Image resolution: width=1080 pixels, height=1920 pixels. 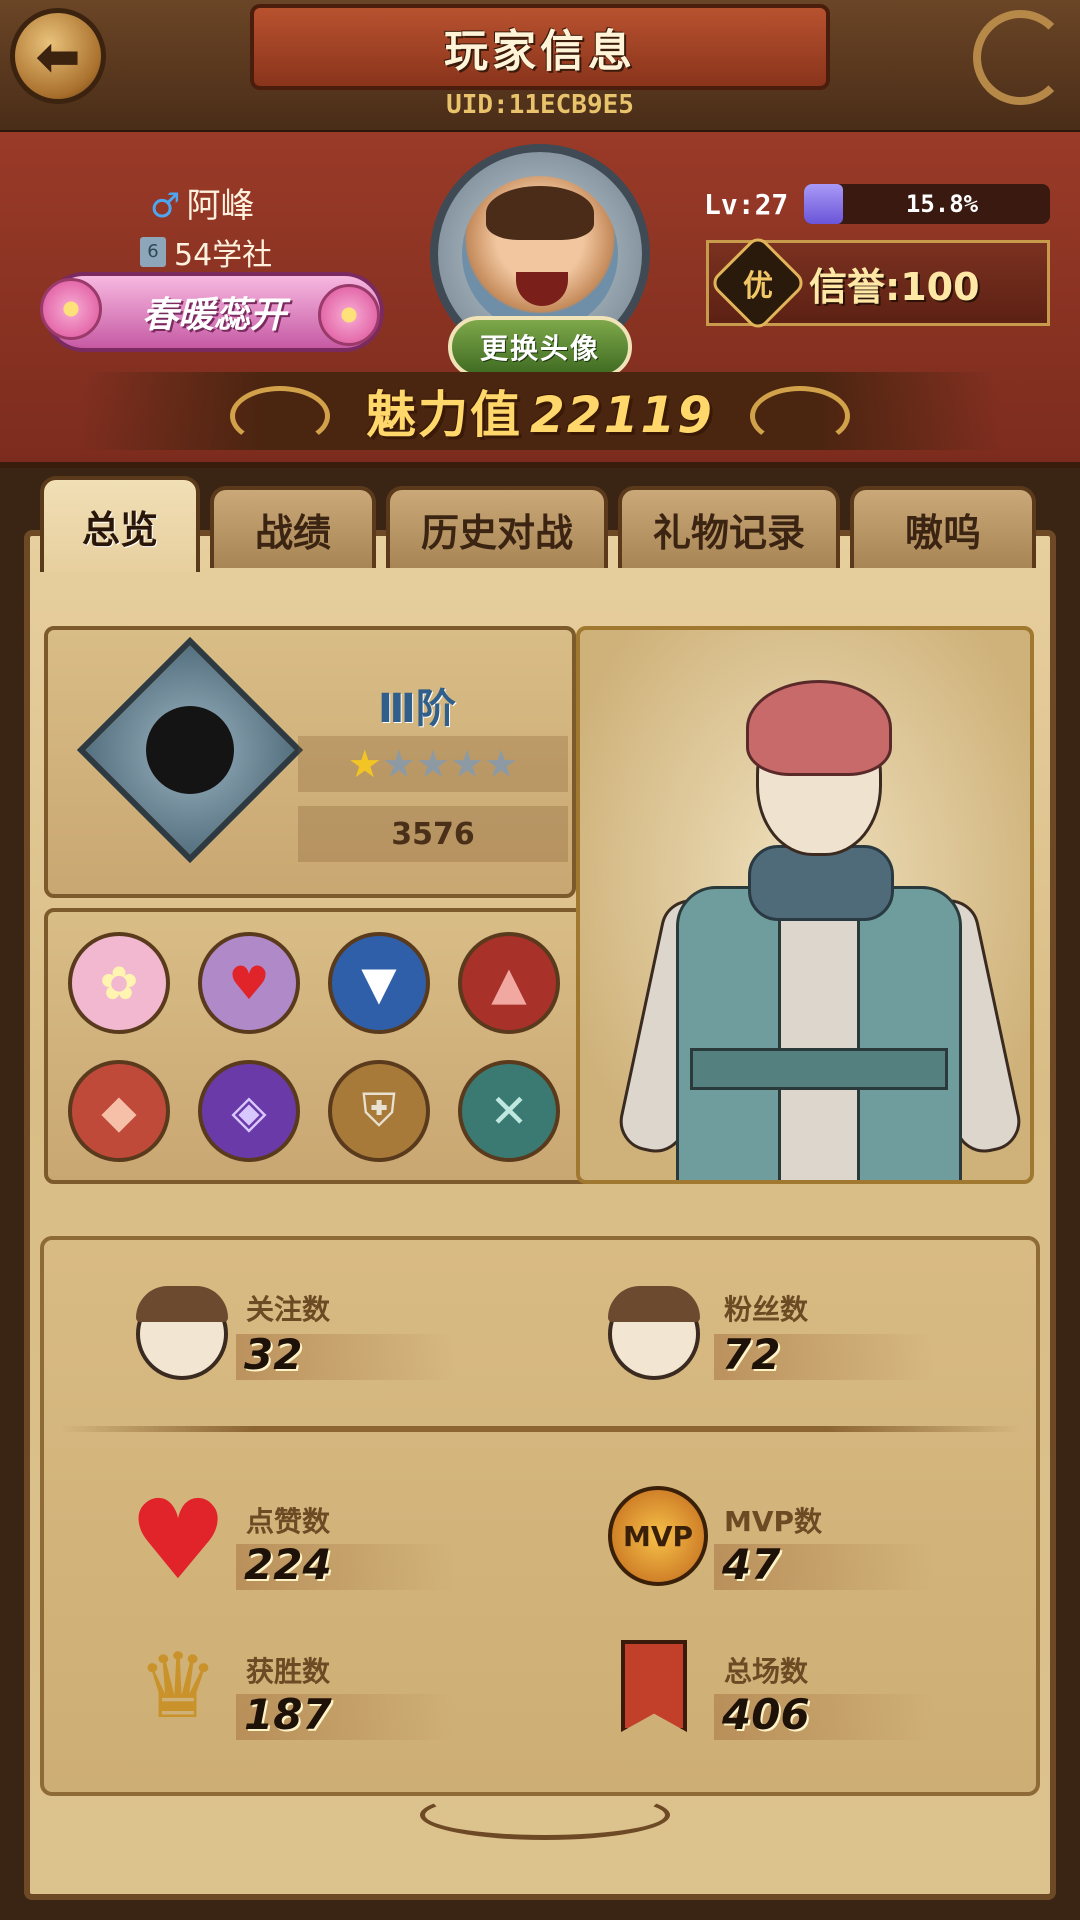 I want to click on rank-stars: ★ ★ ★ ★ ★, so click(x=433, y=764).